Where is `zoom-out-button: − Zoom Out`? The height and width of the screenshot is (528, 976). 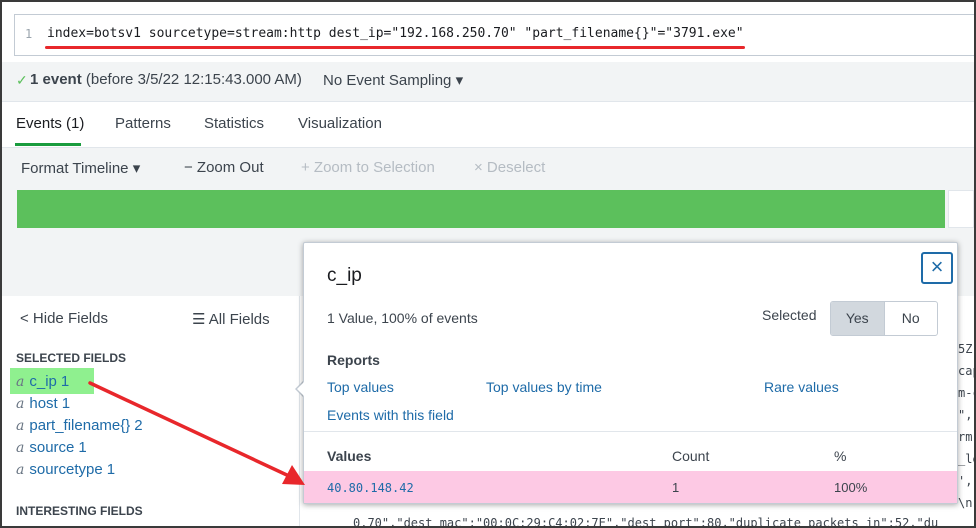 zoom-out-button: − Zoom Out is located at coordinates (224, 167).